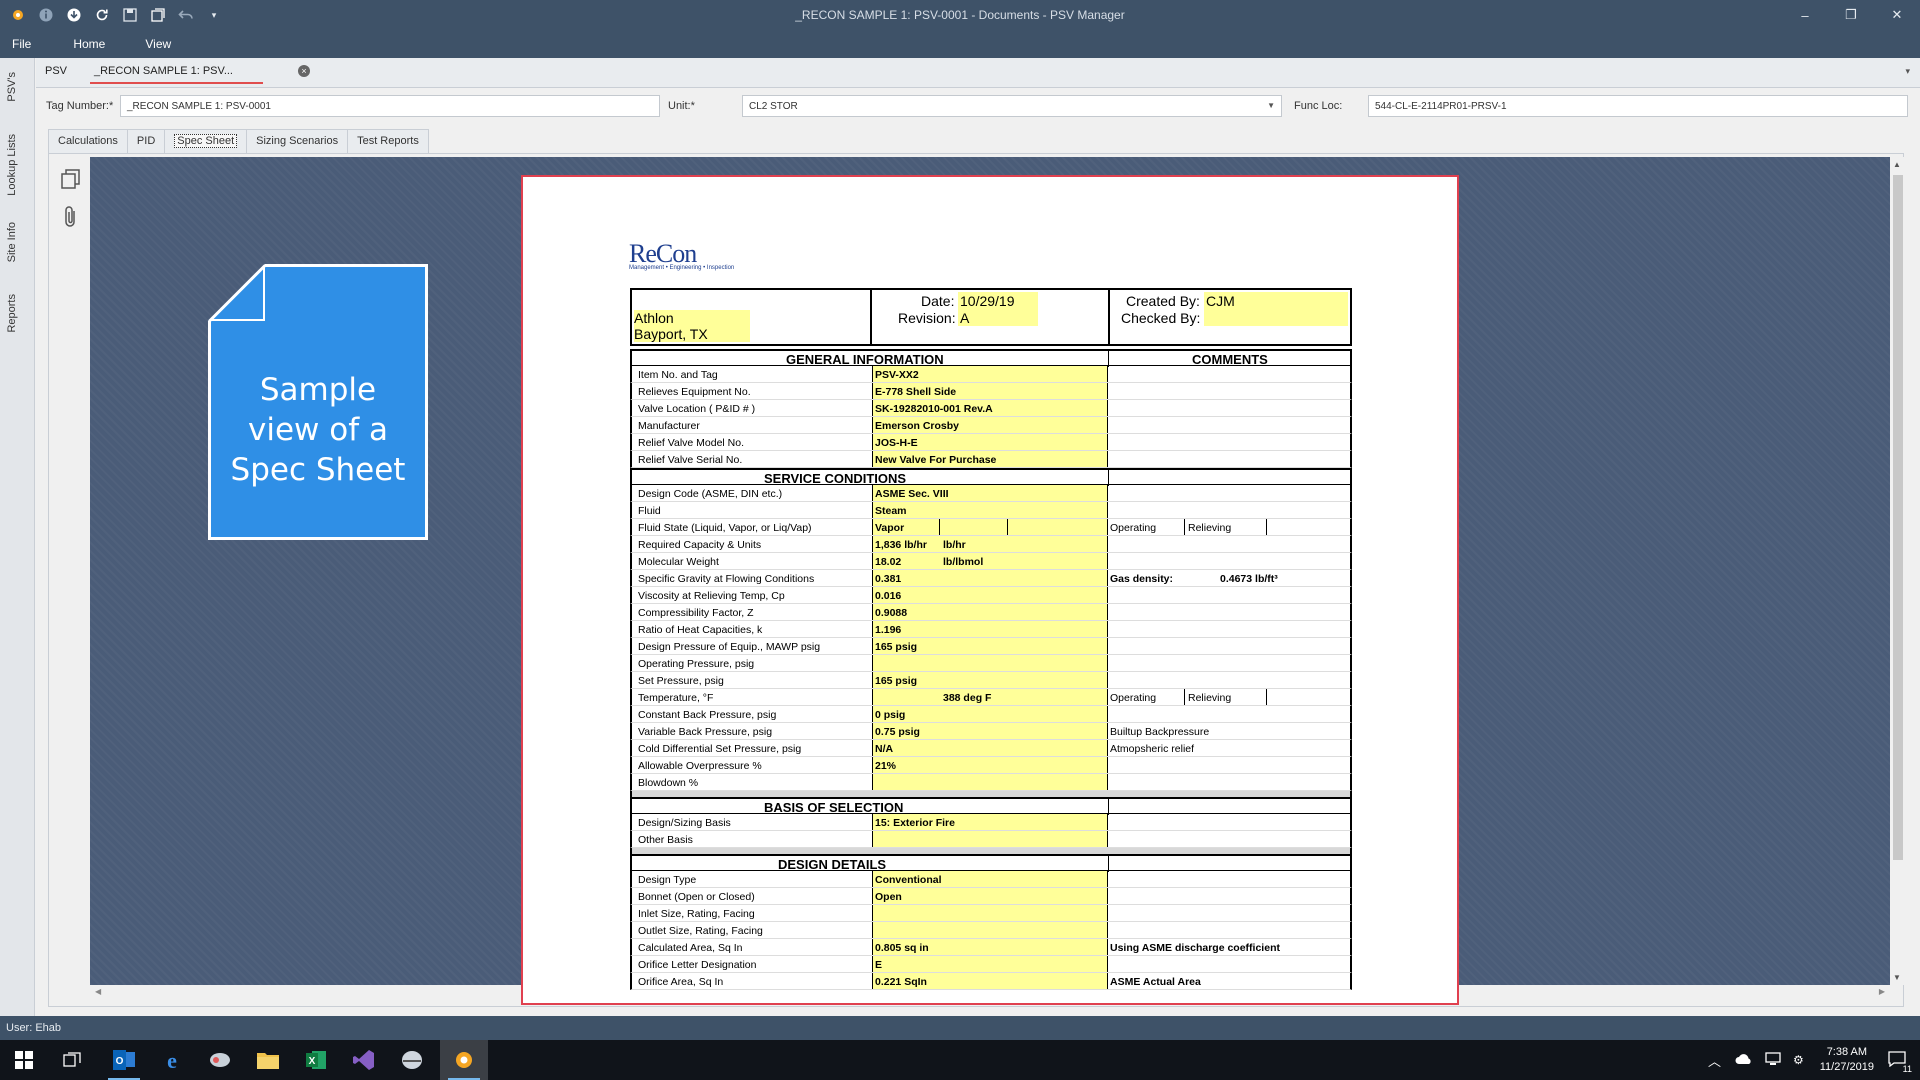 The image size is (1920, 1080). What do you see at coordinates (991, 629) in the screenshot?
I see `table-row: Ratio of Heat Capacities, k 1.196` at bounding box center [991, 629].